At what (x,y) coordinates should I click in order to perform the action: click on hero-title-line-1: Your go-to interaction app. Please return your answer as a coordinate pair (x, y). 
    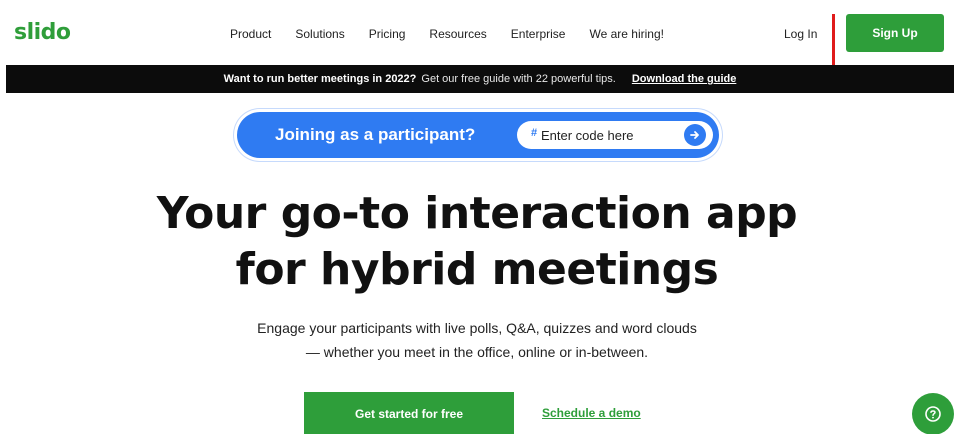
    Looking at the image, I should click on (477, 213).